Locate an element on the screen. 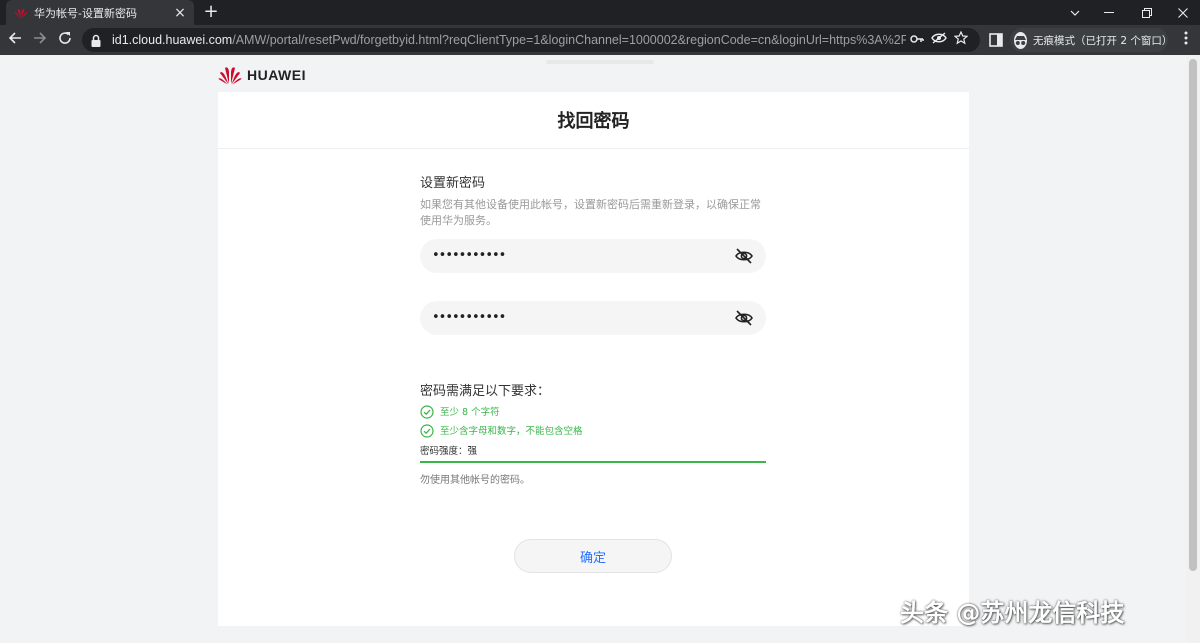  form-heading: 设置新密码 is located at coordinates (453, 183).